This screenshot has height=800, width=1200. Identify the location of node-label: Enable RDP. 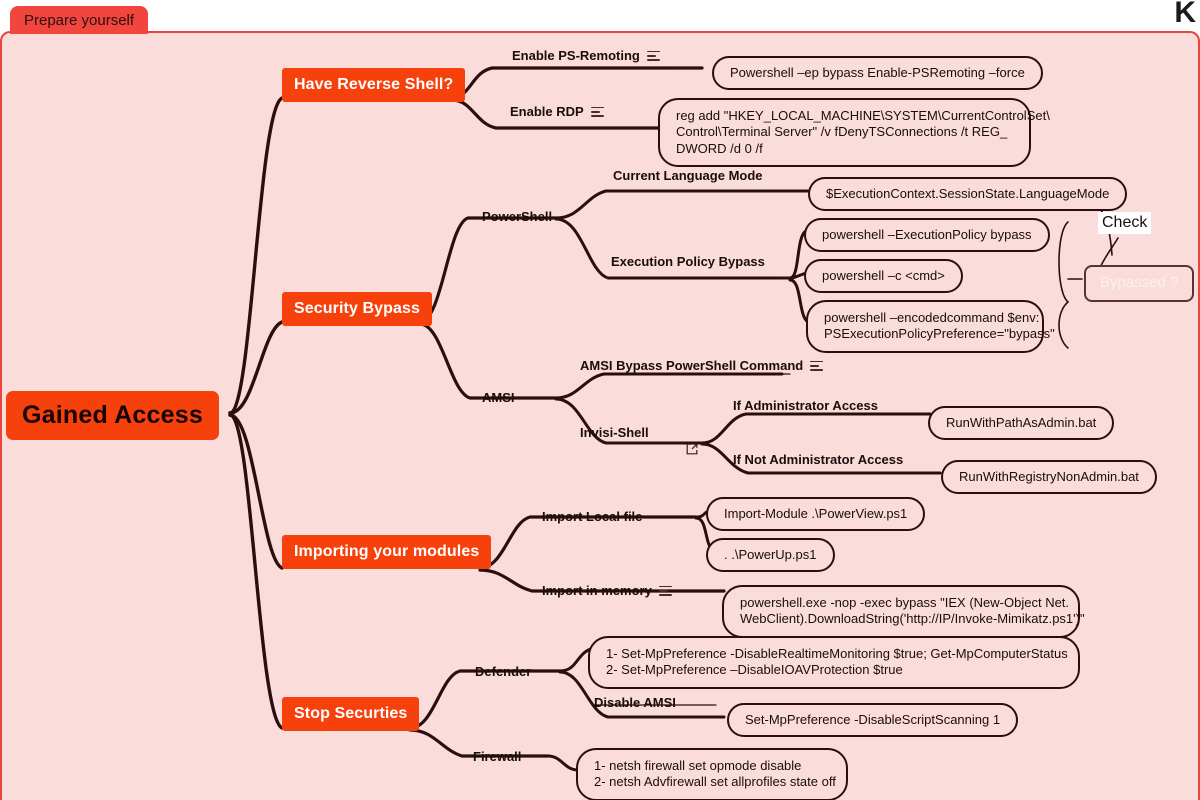
(547, 111).